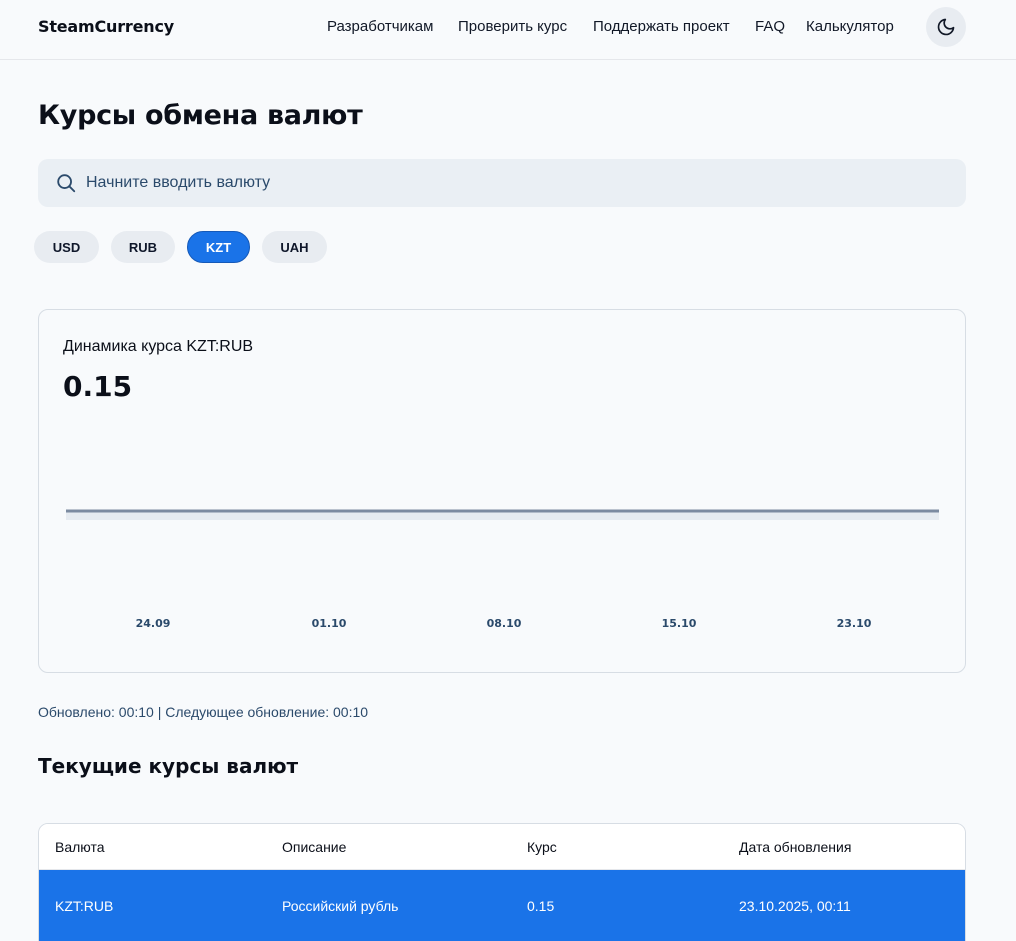  Describe the element at coordinates (502, 569) in the screenshot. I see `rate-chart: 24.09 01.10 08.10 15.10 23.10` at that location.